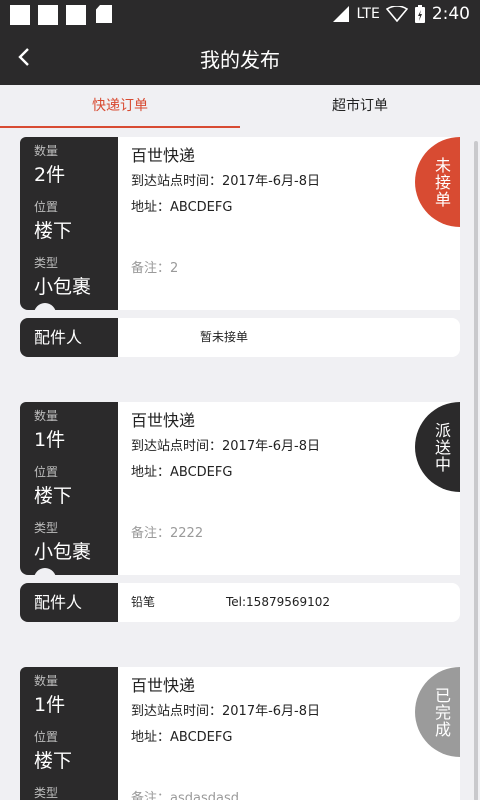 The width and height of the screenshot is (480, 800). Describe the element at coordinates (120, 127) in the screenshot. I see `tab-indicator` at that location.